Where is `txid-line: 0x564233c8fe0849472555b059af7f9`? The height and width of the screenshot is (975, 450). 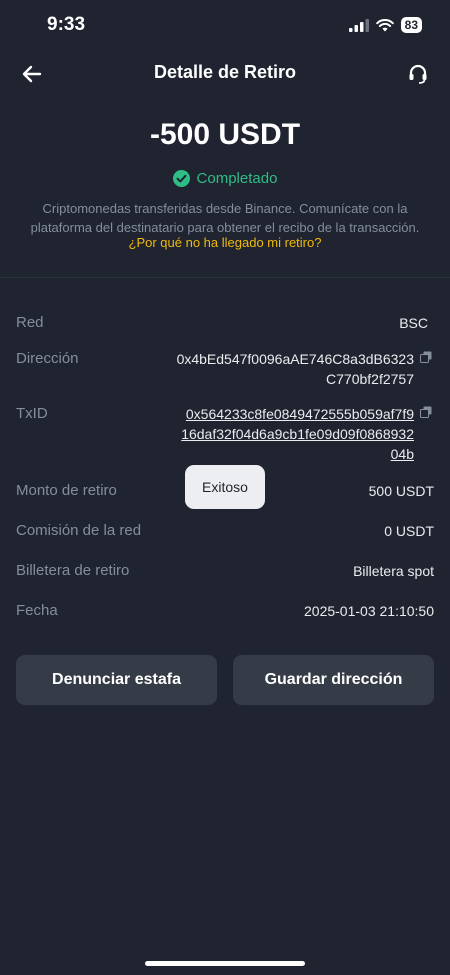
txid-line: 0x564233c8fe0849472555b059af7f9 is located at coordinates (299, 414).